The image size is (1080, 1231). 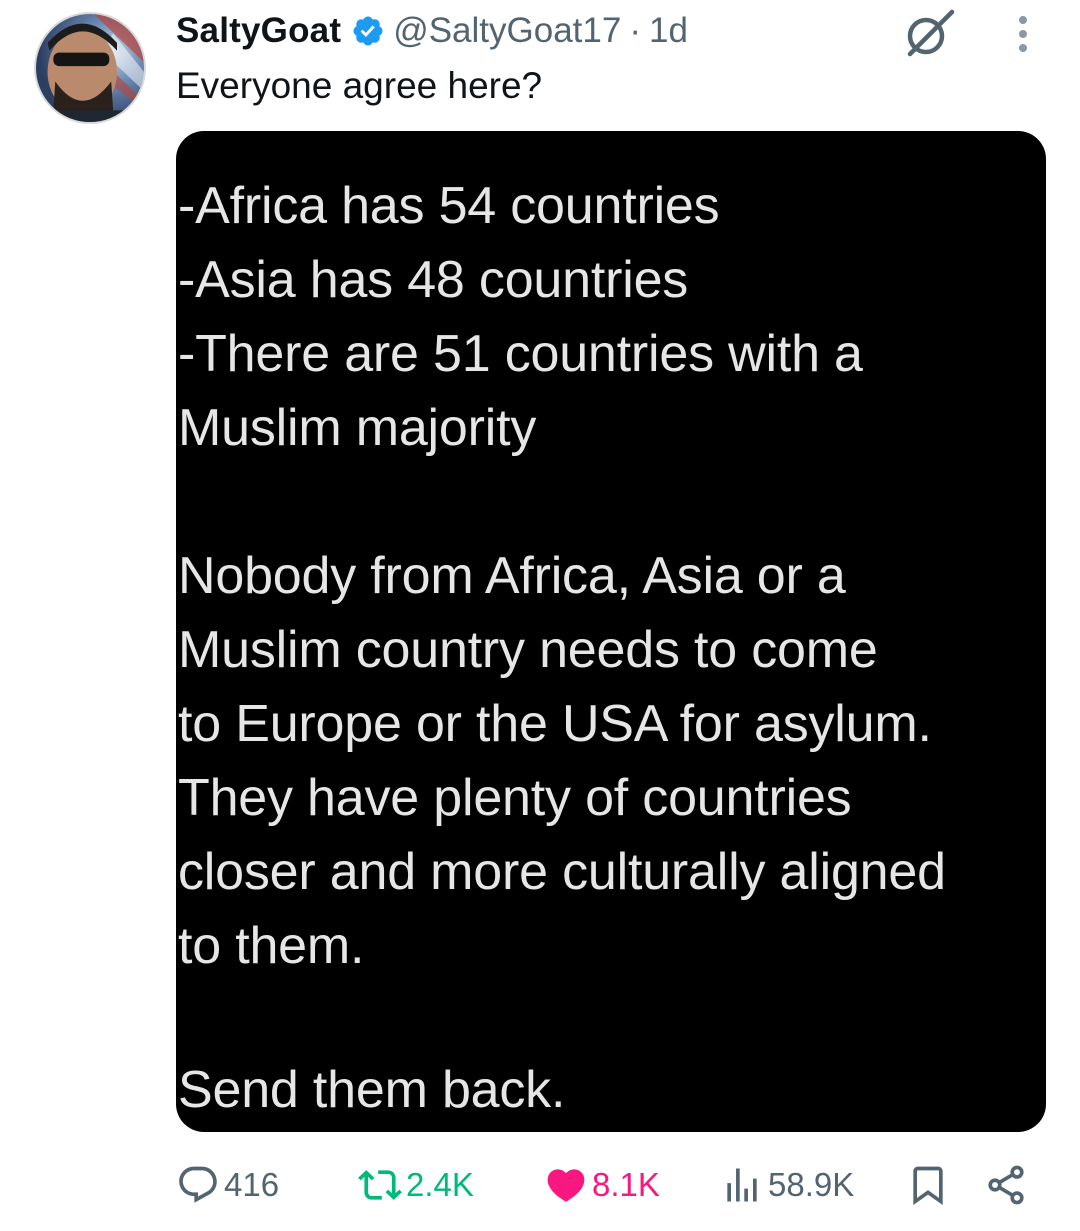 I want to click on like-count: 8.1K, so click(x=626, y=1184).